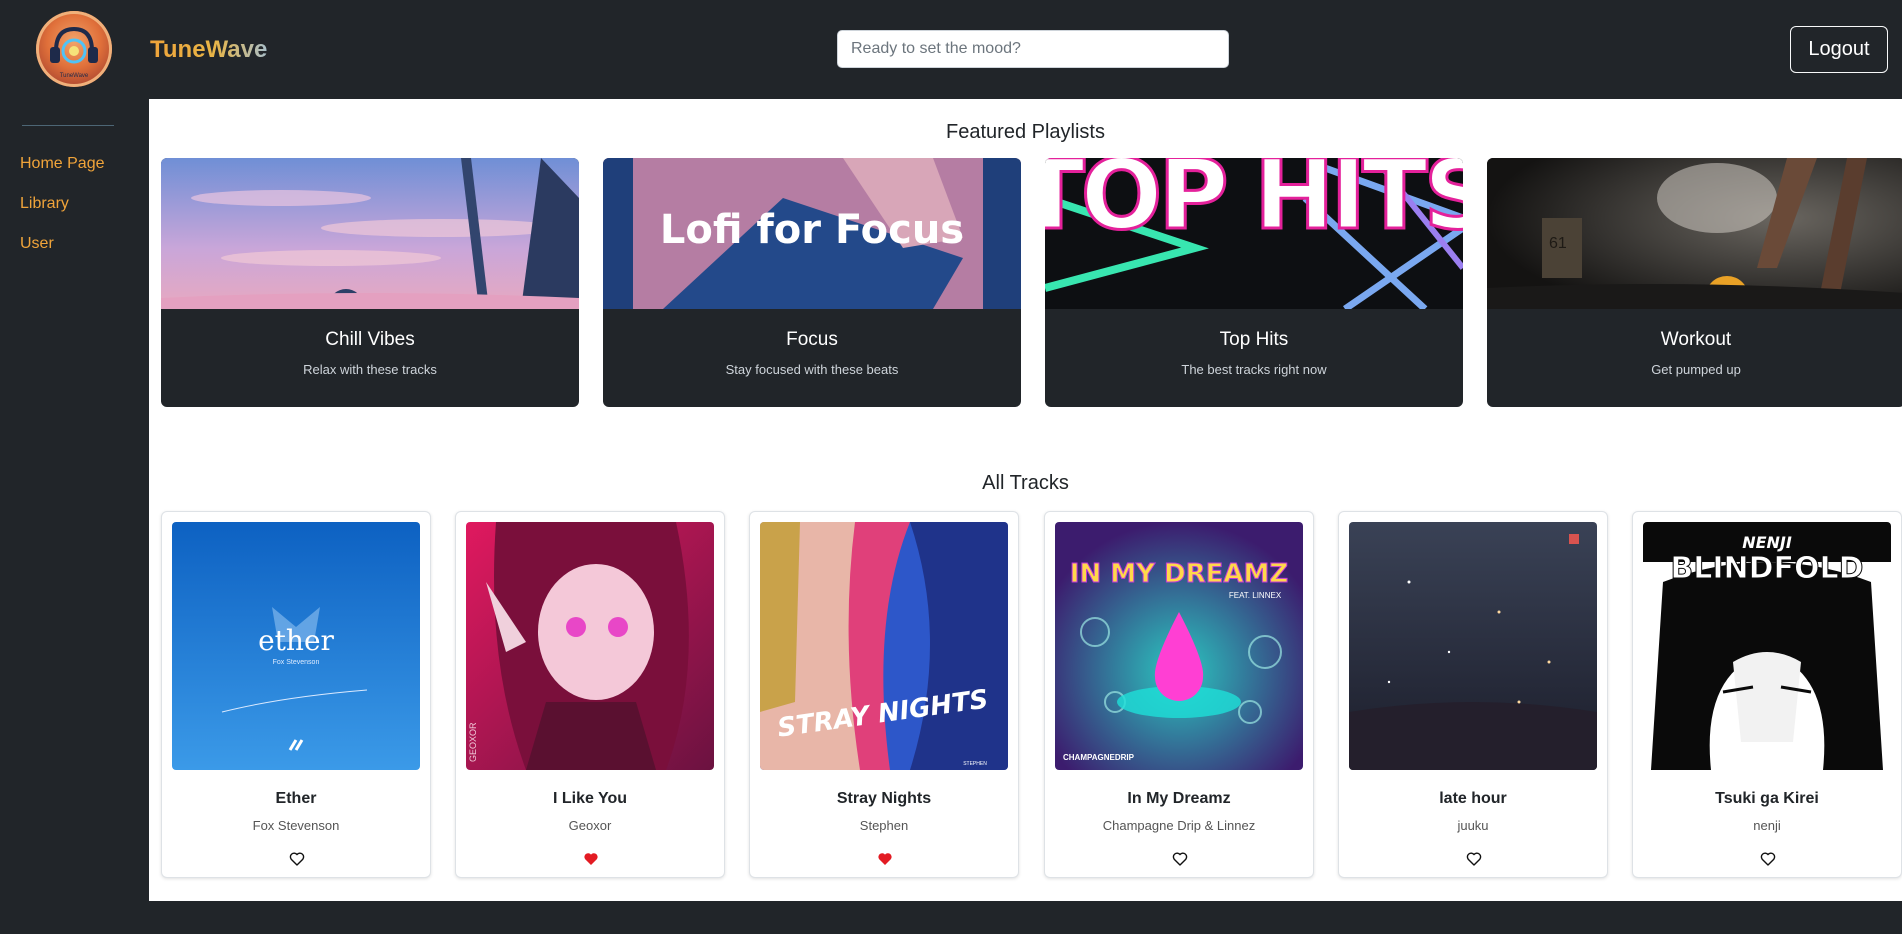 The image size is (1902, 934). I want to click on track-artist: Champagne Drip & Linnez, so click(1179, 825).